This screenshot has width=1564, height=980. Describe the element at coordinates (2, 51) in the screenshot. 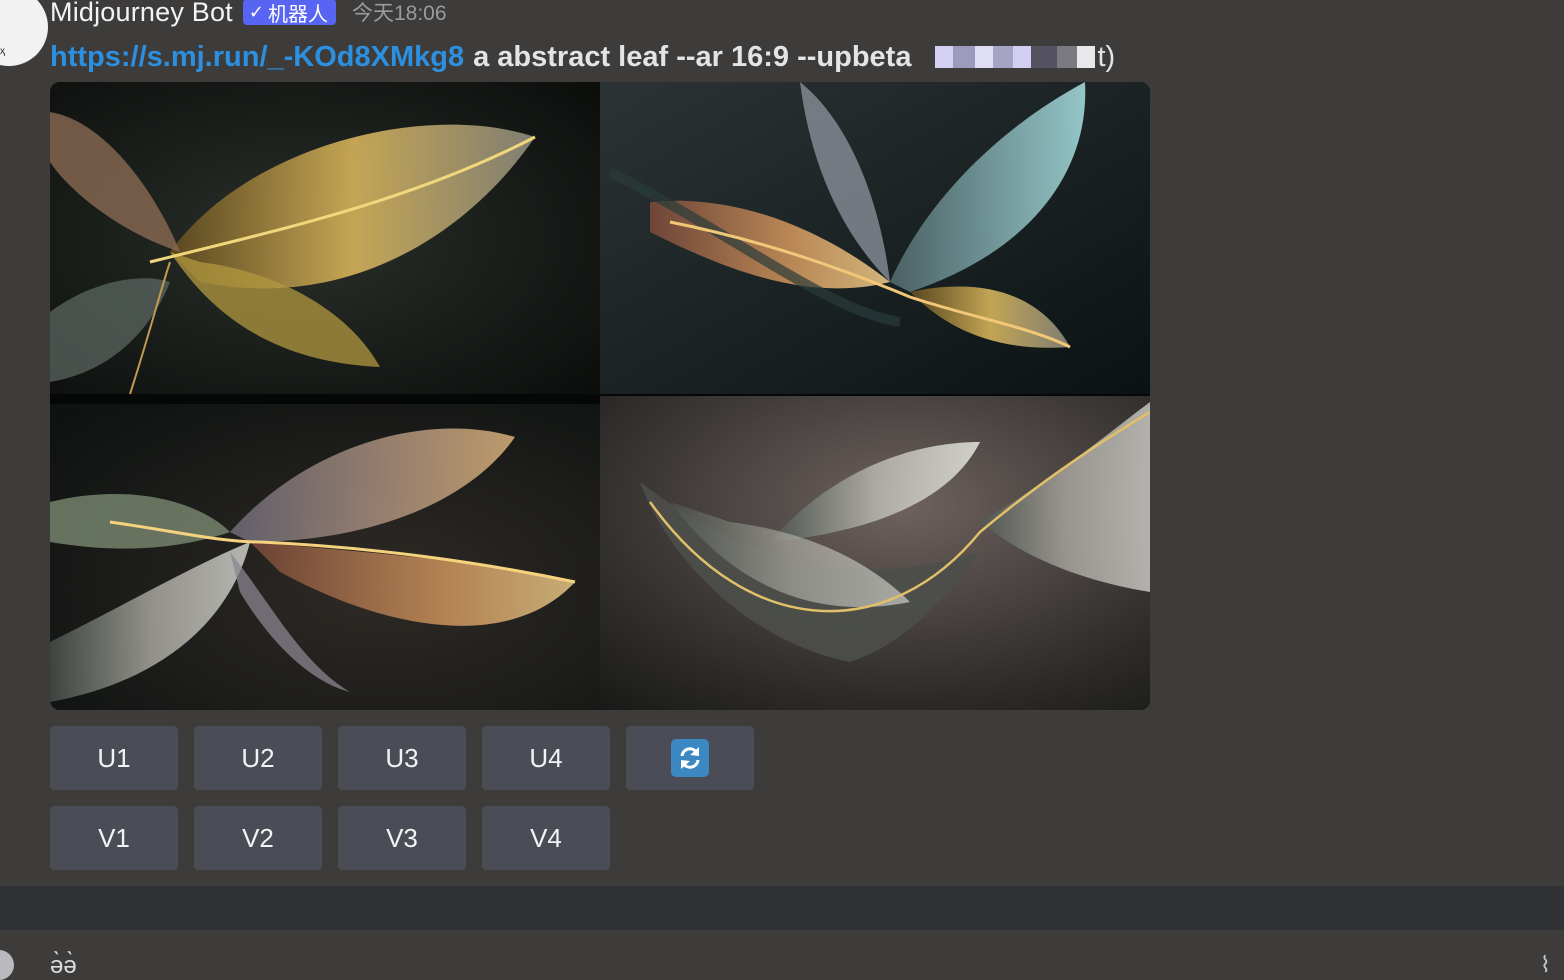

I see `avatar-glyph: ҳ` at that location.